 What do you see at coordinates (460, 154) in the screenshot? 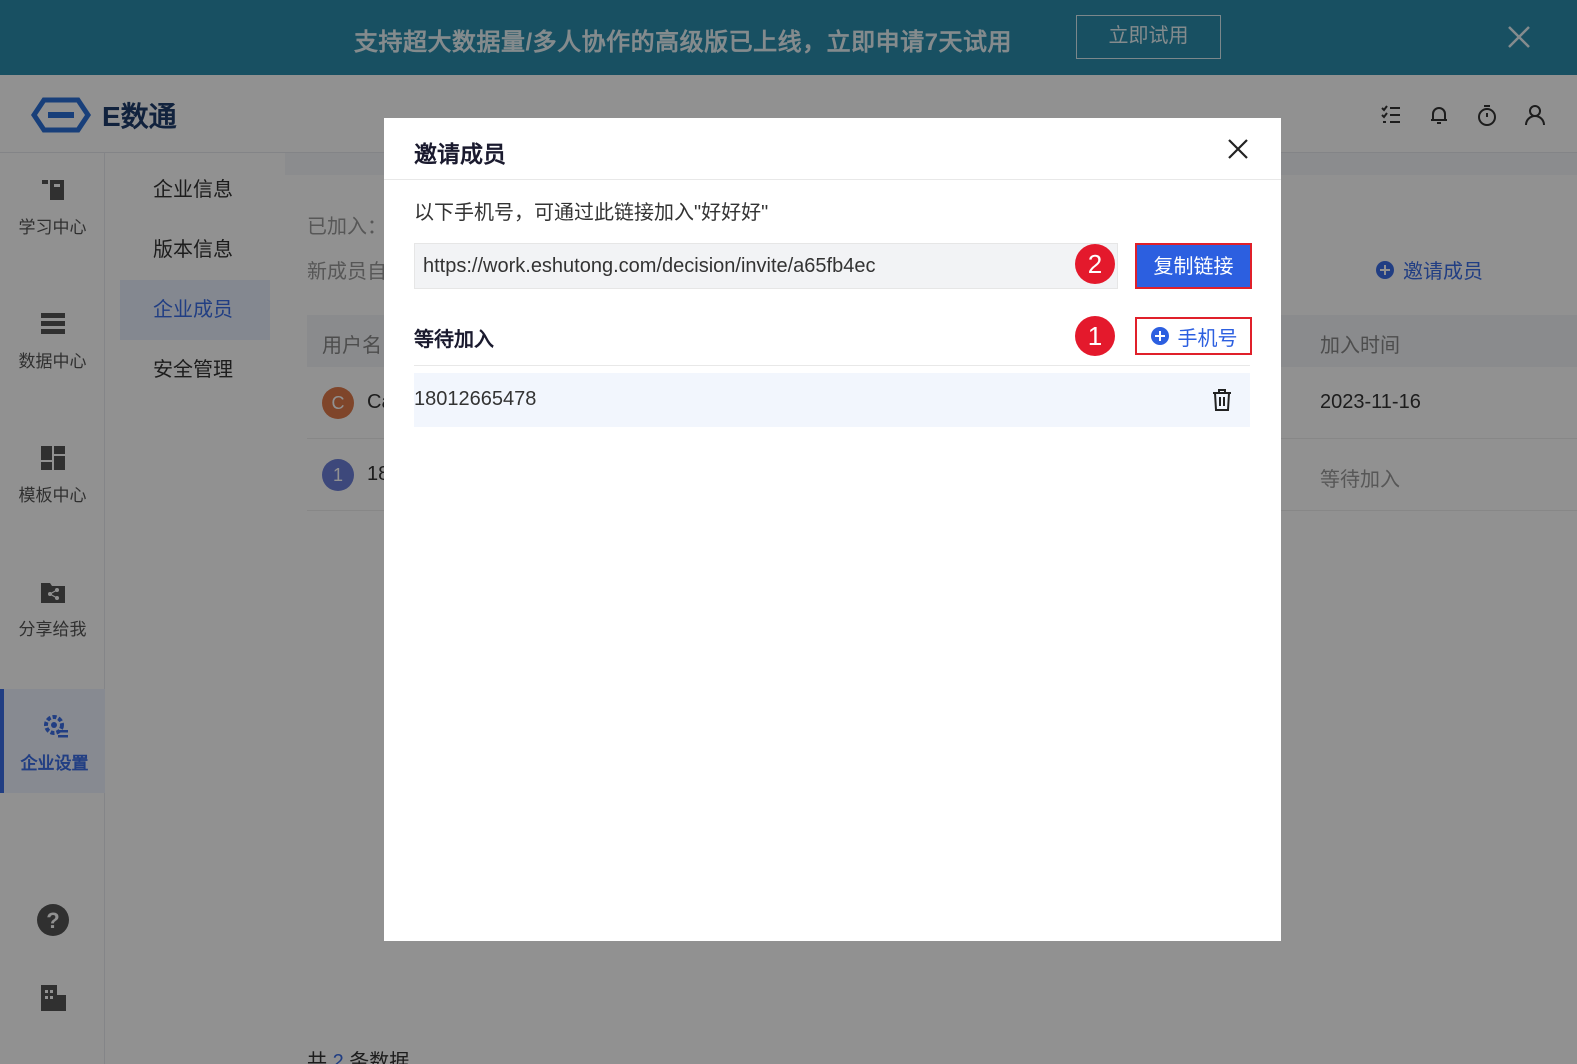
I see `dialog-title: 邀请成员` at bounding box center [460, 154].